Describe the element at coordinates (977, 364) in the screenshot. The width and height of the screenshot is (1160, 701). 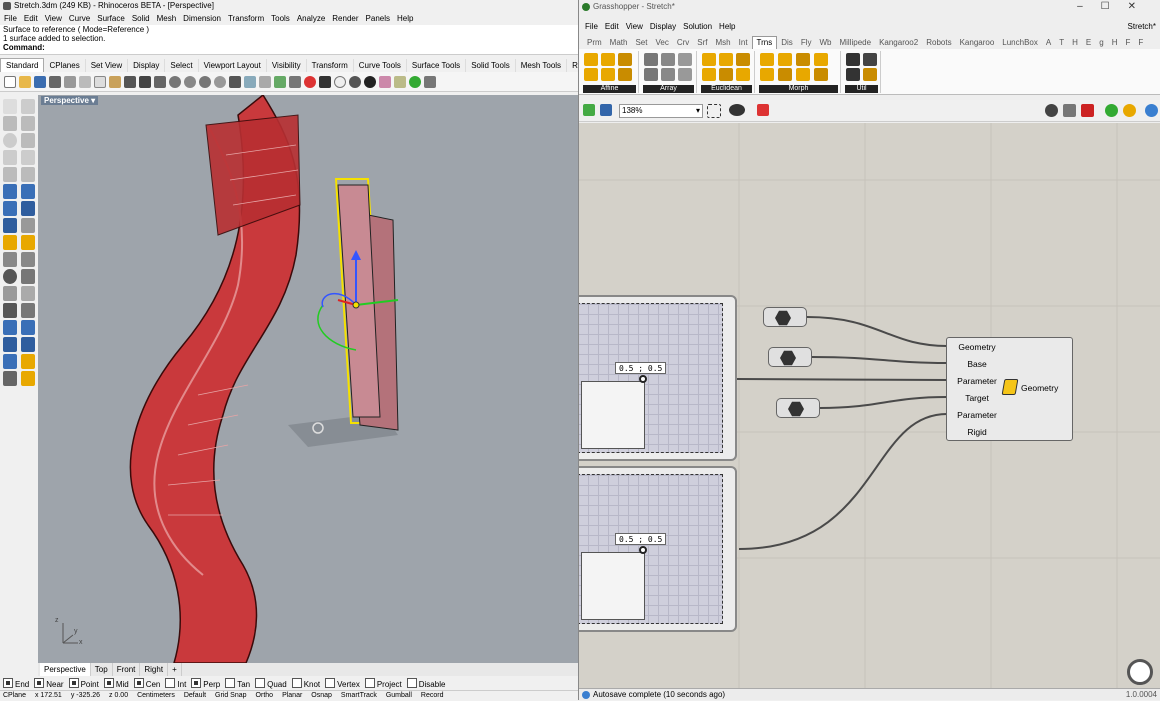
I see `input-base: Base` at that location.